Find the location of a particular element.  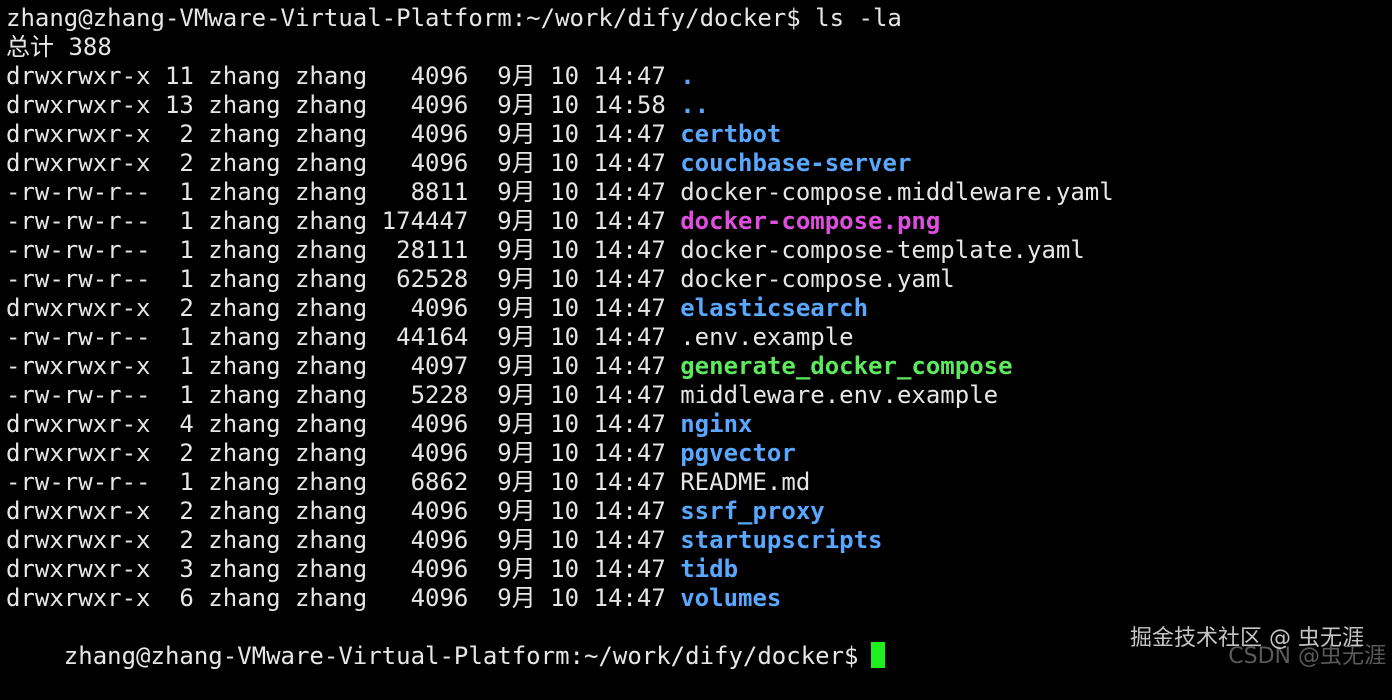

entry-name: . is located at coordinates (687, 76).